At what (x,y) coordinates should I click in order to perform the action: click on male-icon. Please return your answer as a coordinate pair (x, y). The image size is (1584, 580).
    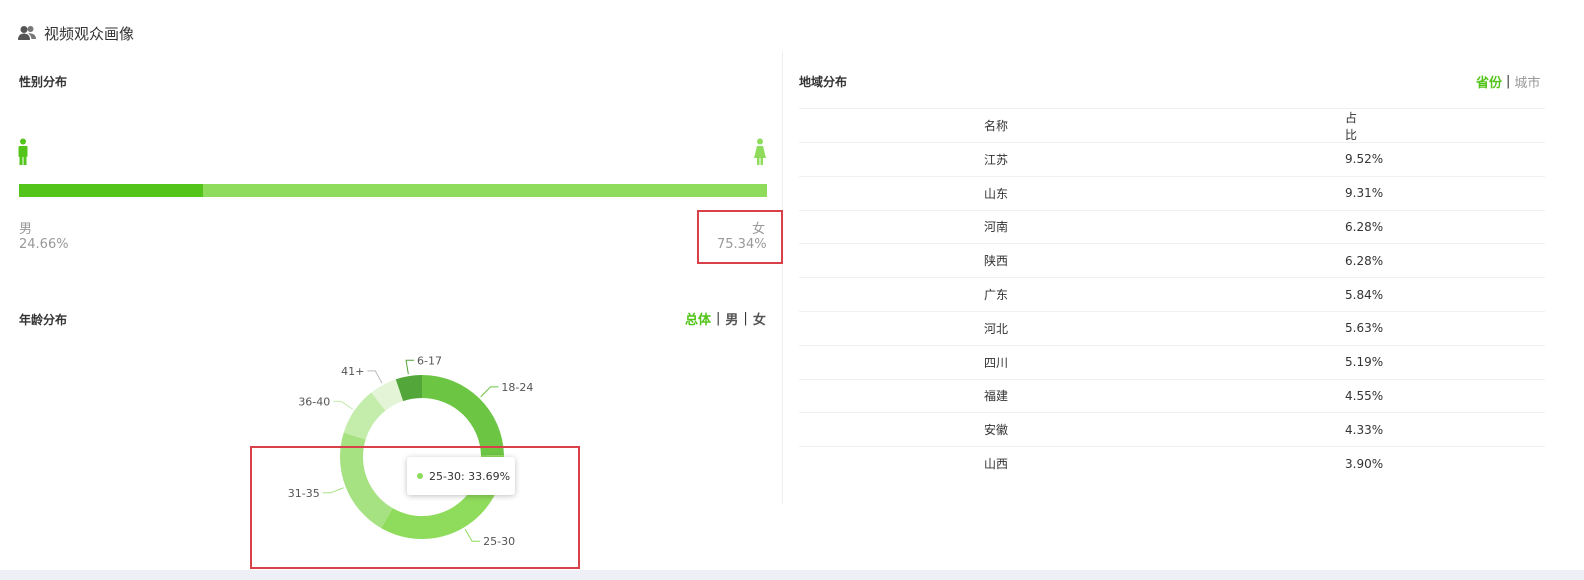
    Looking at the image, I should click on (23, 151).